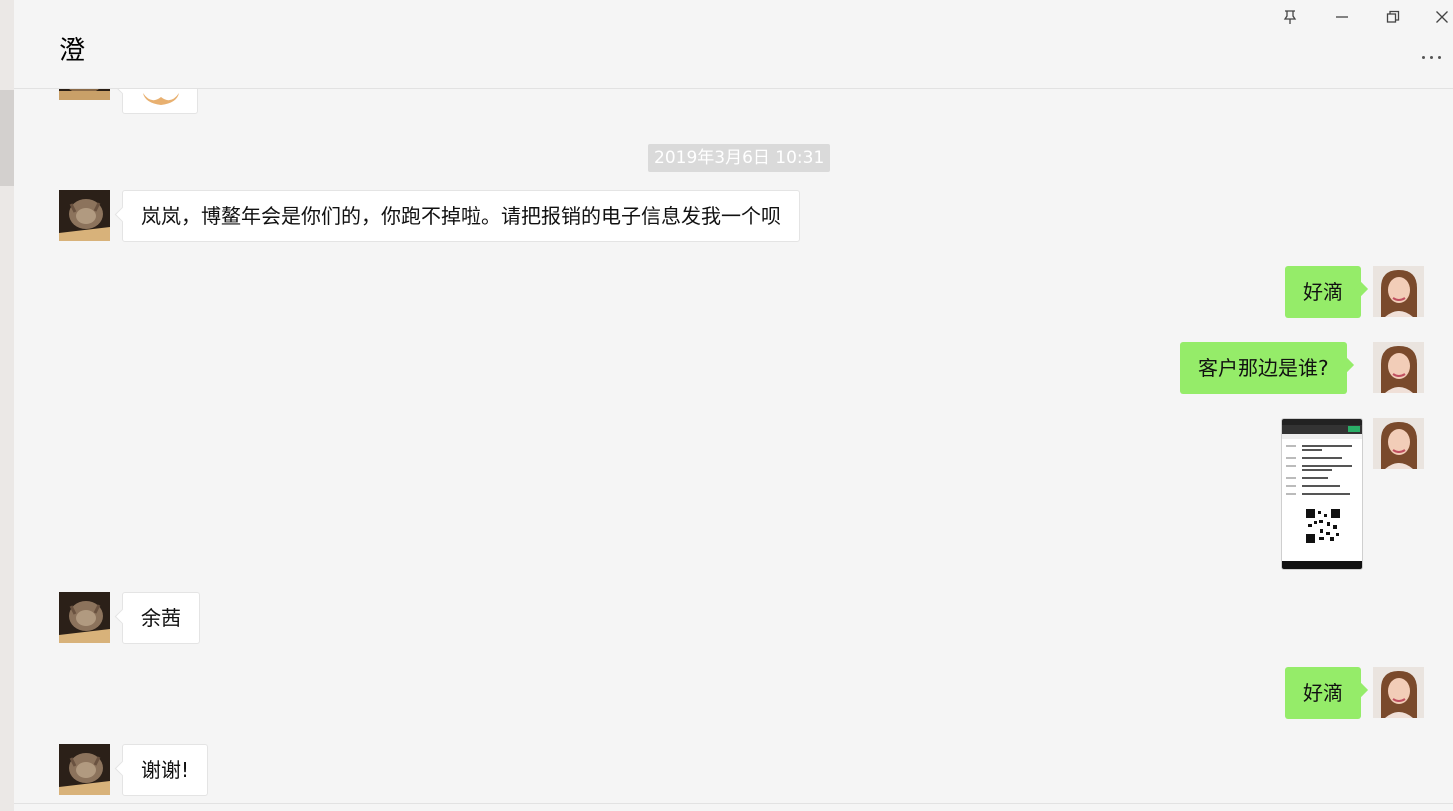 This screenshot has width=1453, height=811. Describe the element at coordinates (161, 618) in the screenshot. I see `message-bubble: 余茜` at that location.